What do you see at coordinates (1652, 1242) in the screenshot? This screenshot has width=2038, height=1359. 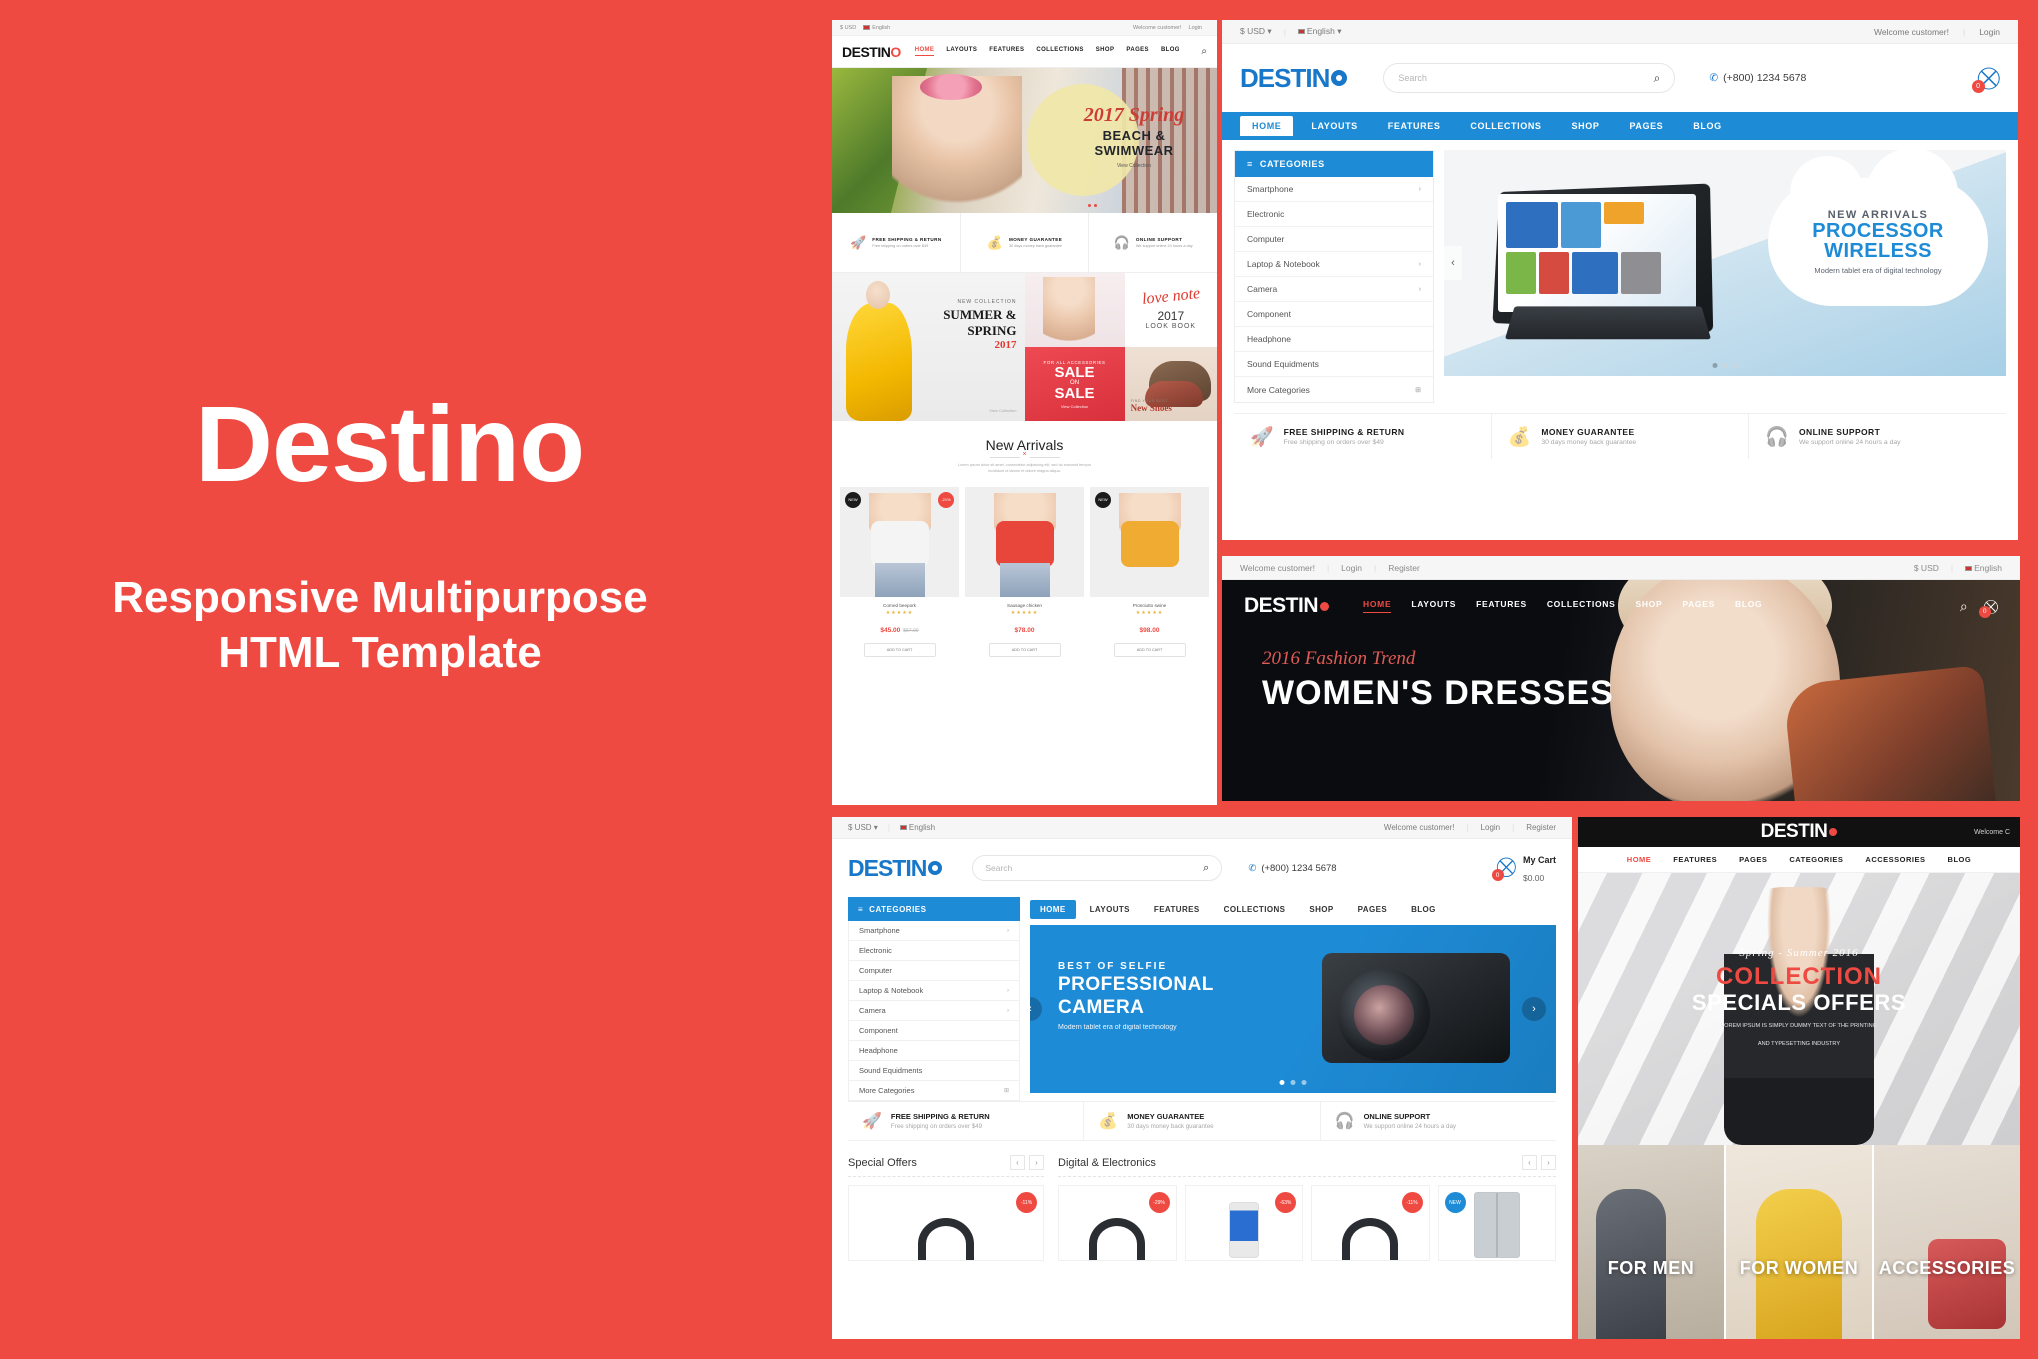 I see `category-card-for-men: FOR MEN` at bounding box center [1652, 1242].